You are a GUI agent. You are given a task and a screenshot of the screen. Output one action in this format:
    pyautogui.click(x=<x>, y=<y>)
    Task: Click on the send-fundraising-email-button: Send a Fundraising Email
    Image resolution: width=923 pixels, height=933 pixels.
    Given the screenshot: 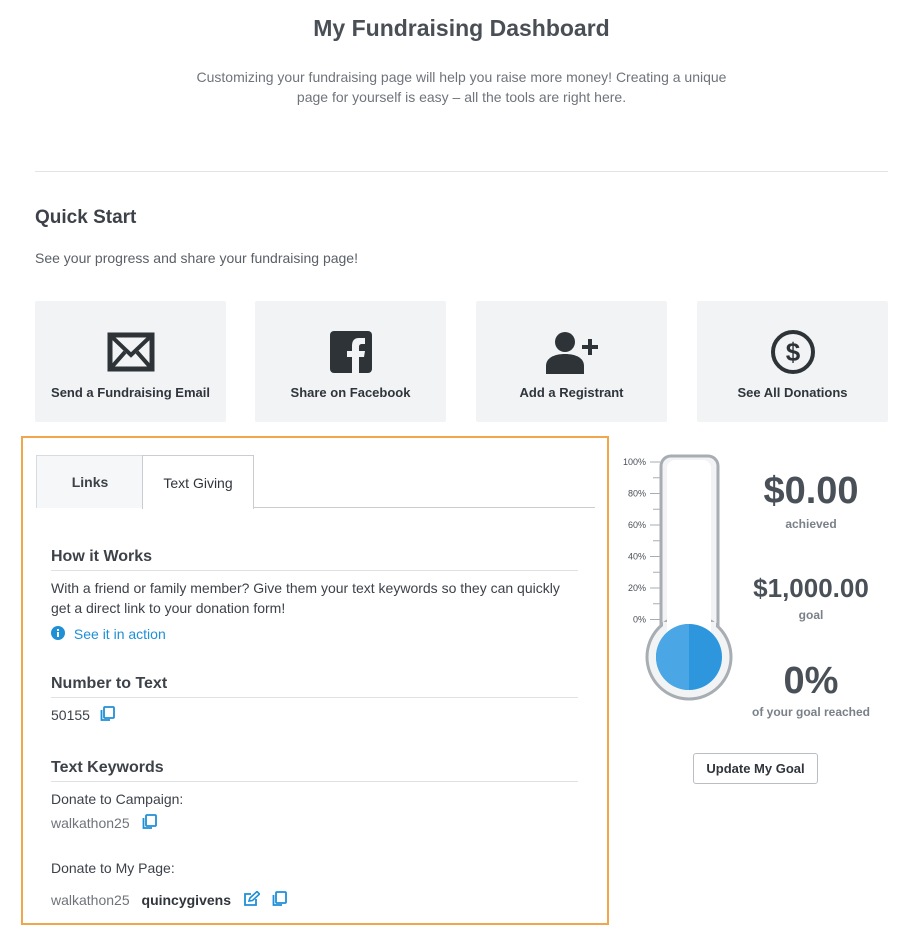 What is the action you would take?
    pyautogui.click(x=130, y=361)
    